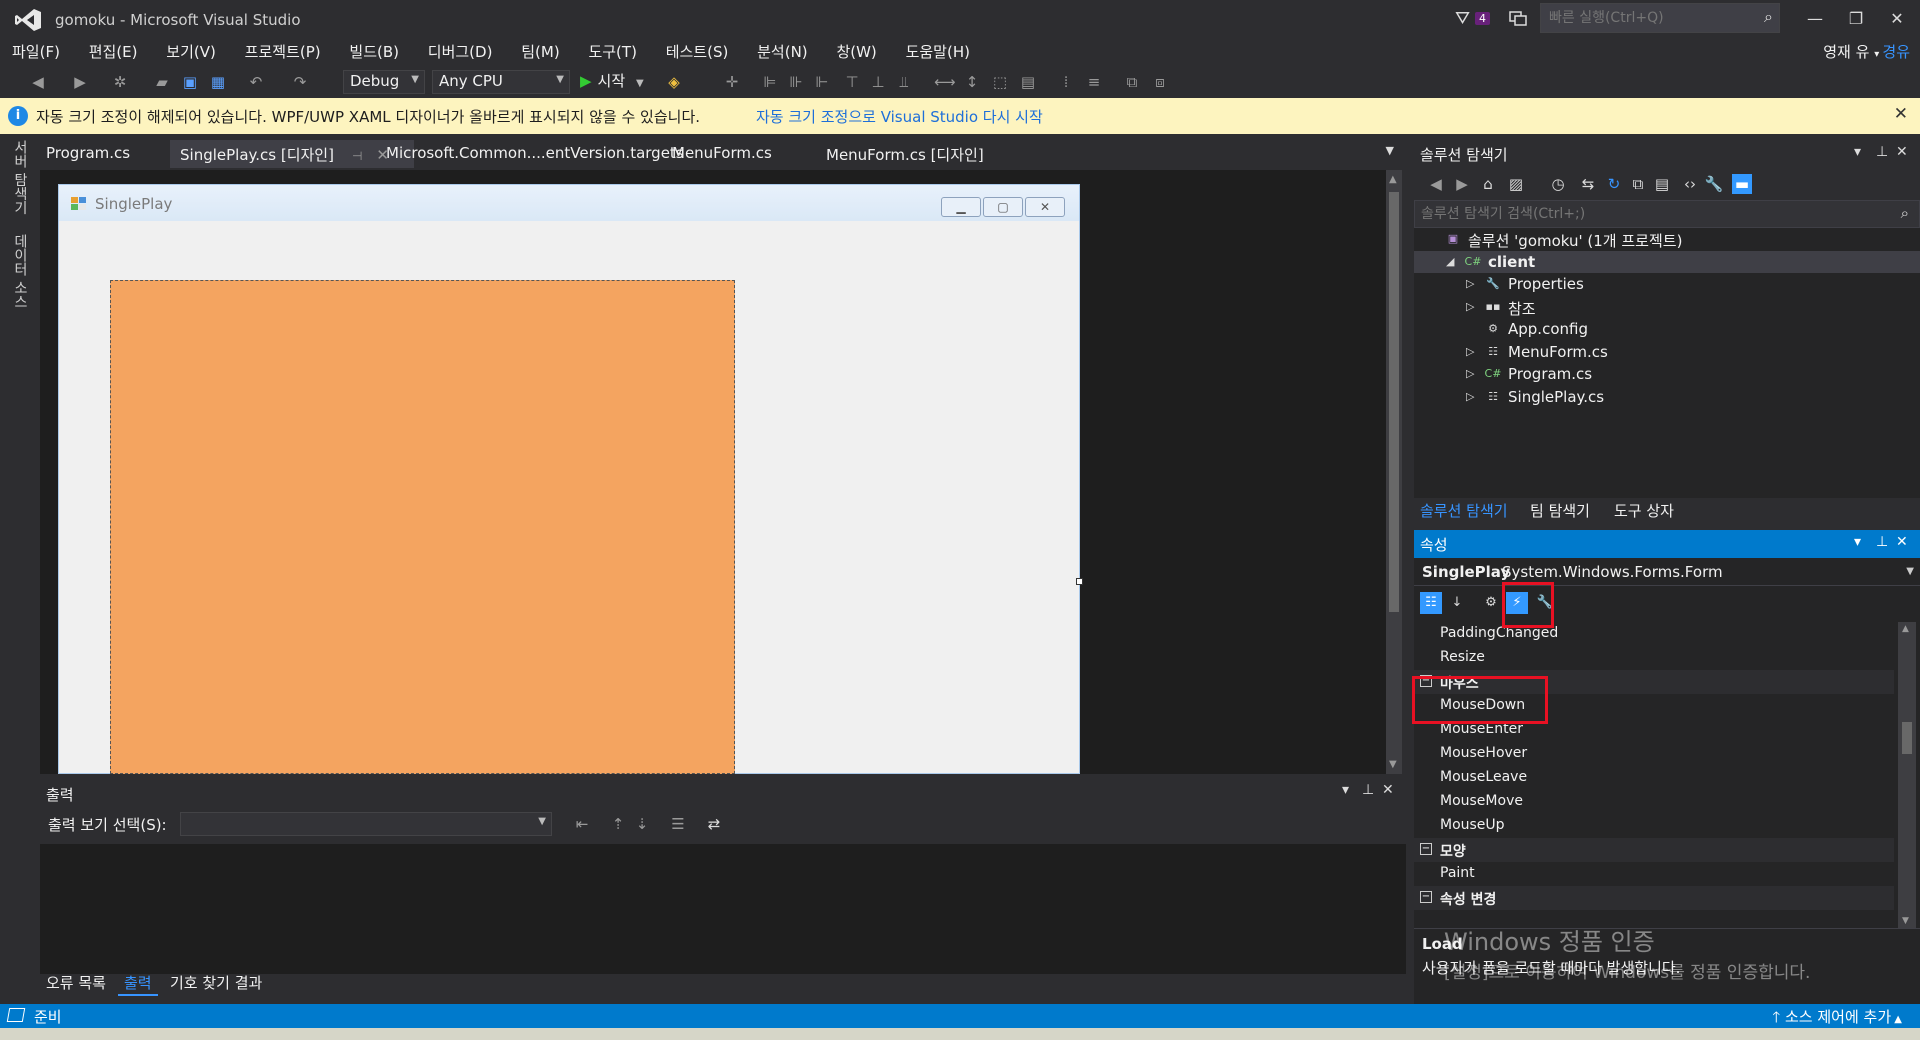 Image resolution: width=1920 pixels, height=1040 pixels. What do you see at coordinates (256, 82) in the screenshot?
I see `undo-icon: ↶` at bounding box center [256, 82].